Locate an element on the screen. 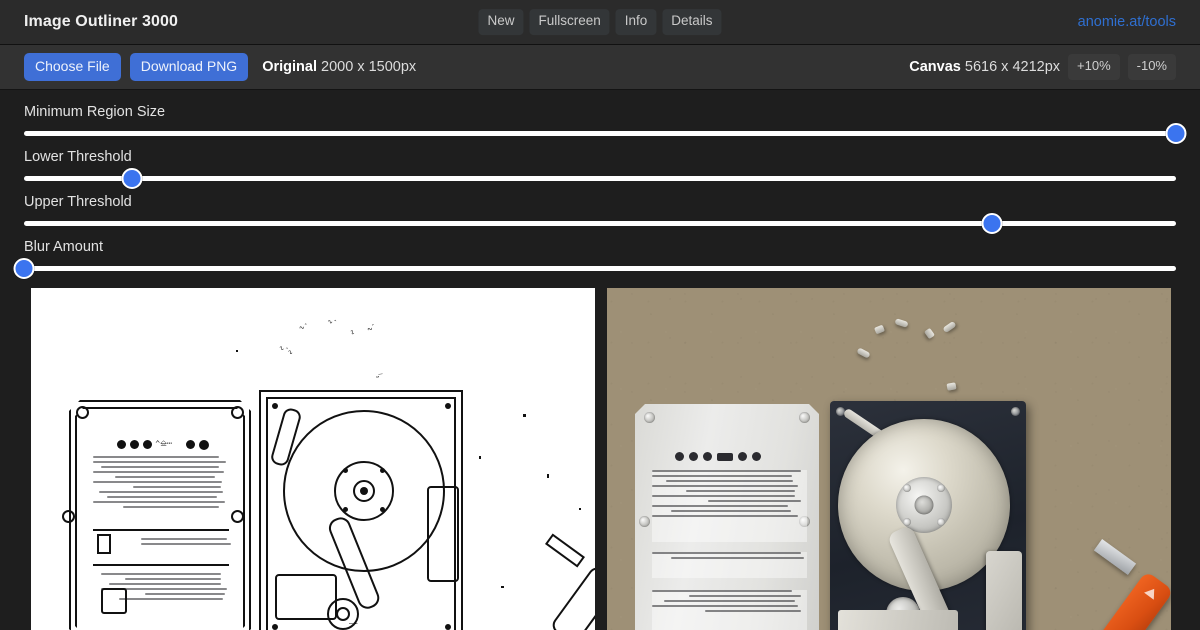  control-blur-amount: Blur Amount is located at coordinates (594, 256).